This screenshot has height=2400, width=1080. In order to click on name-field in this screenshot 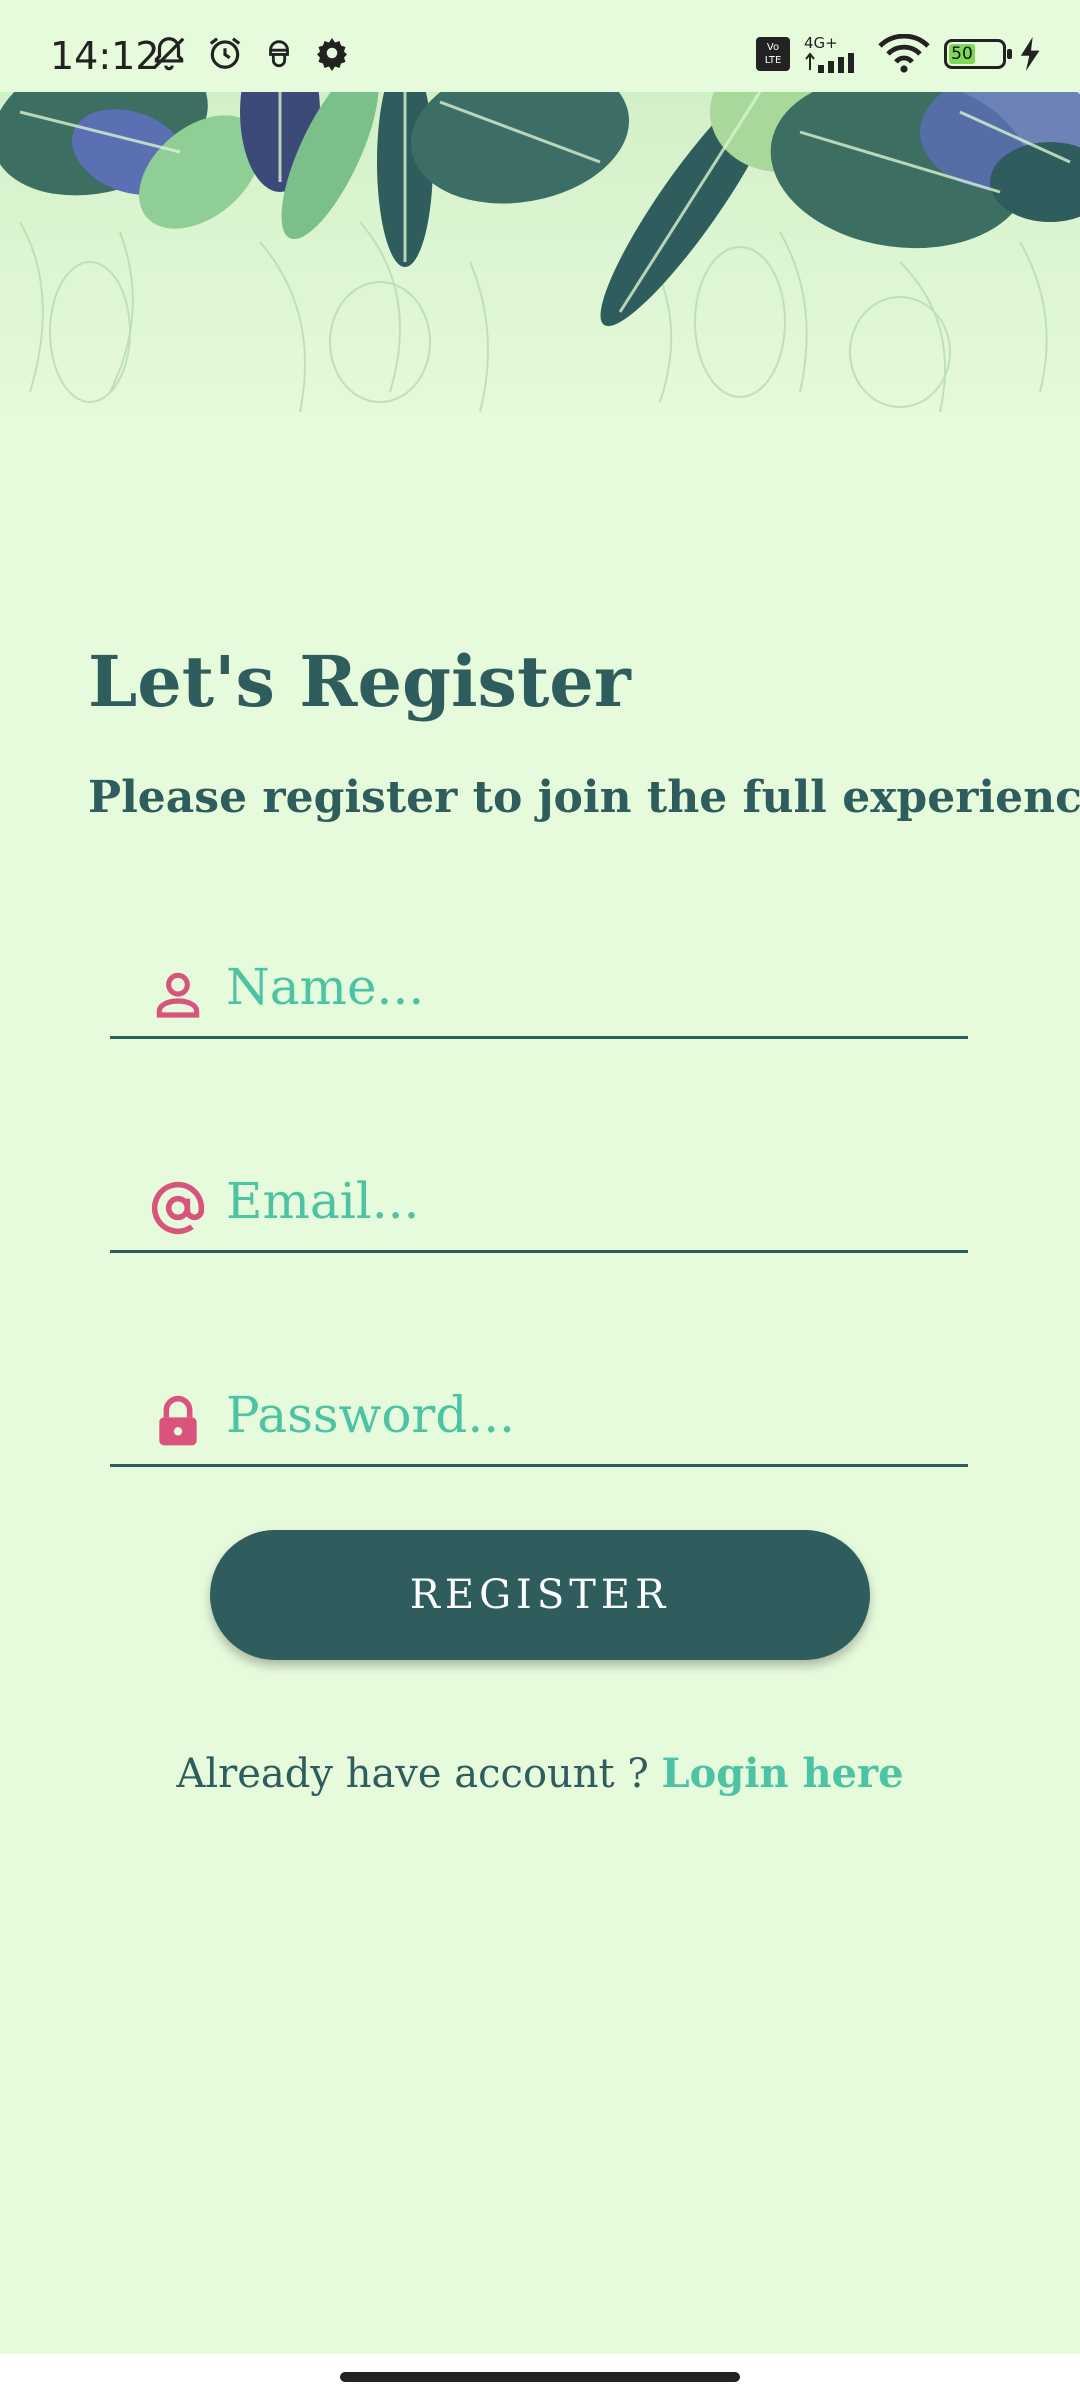, I will do `click(539, 982)`.